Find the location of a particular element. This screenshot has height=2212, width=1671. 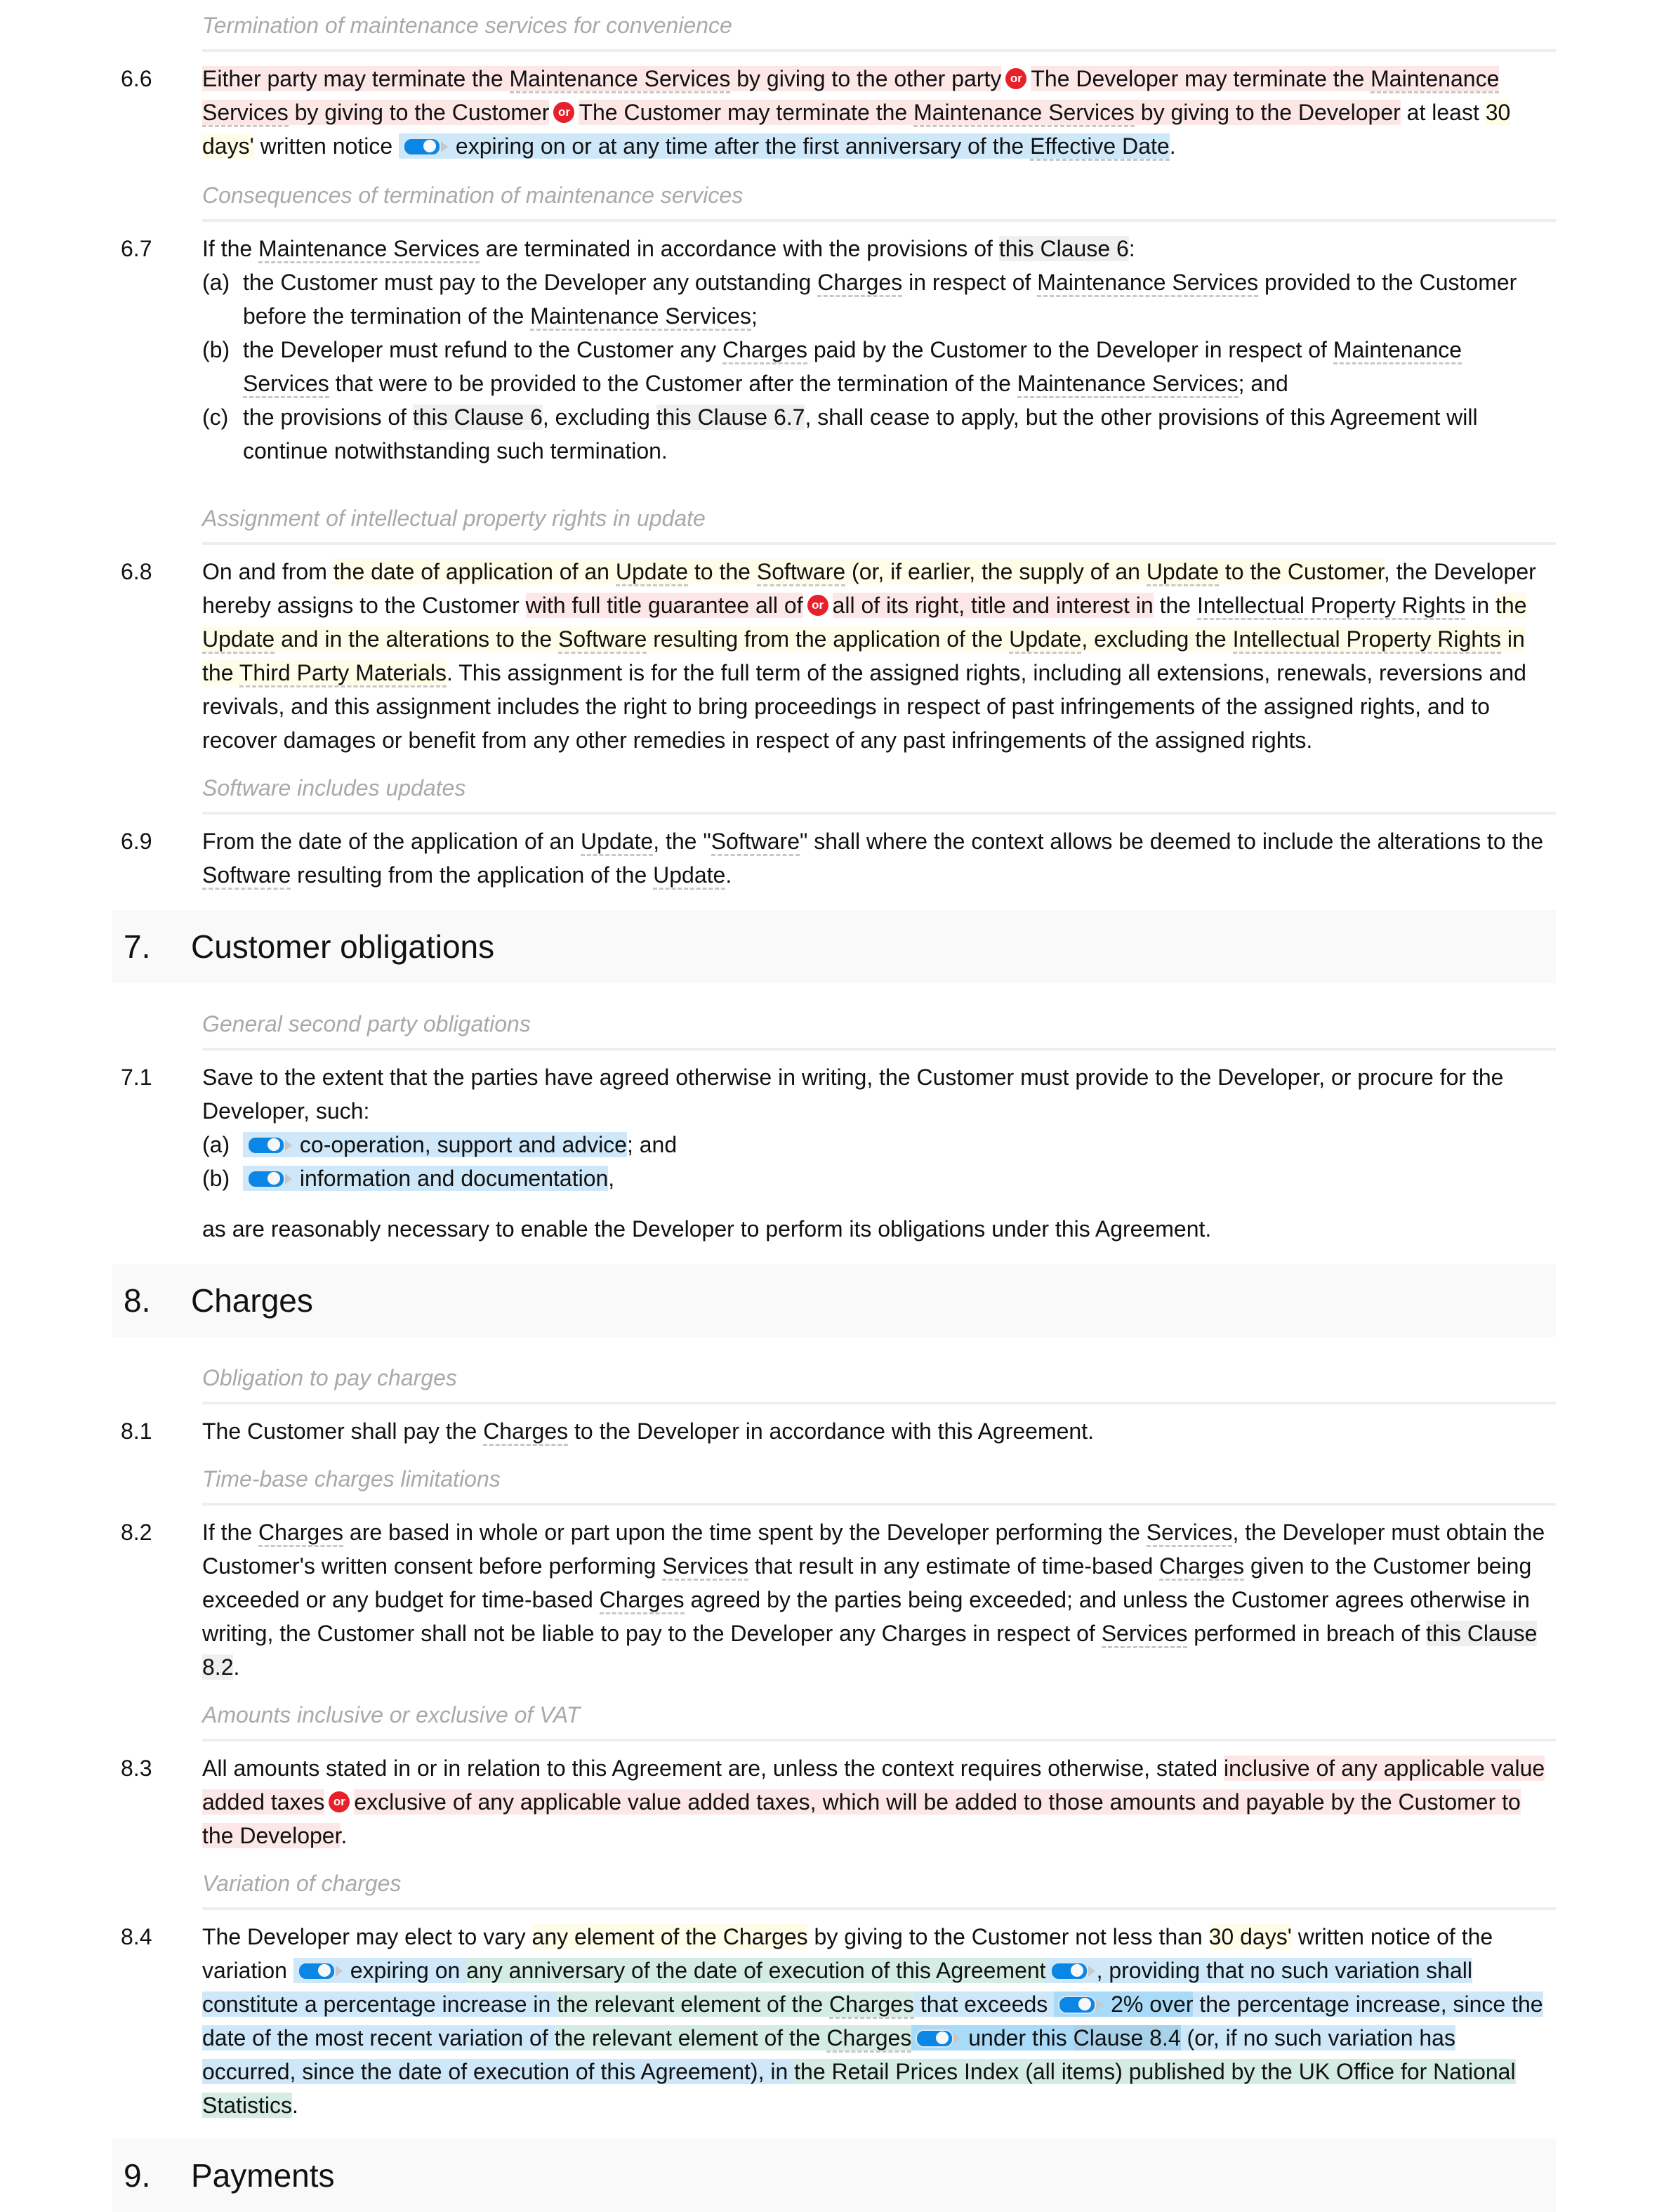

option-text: with full title guarantee all of is located at coordinates (664, 605).